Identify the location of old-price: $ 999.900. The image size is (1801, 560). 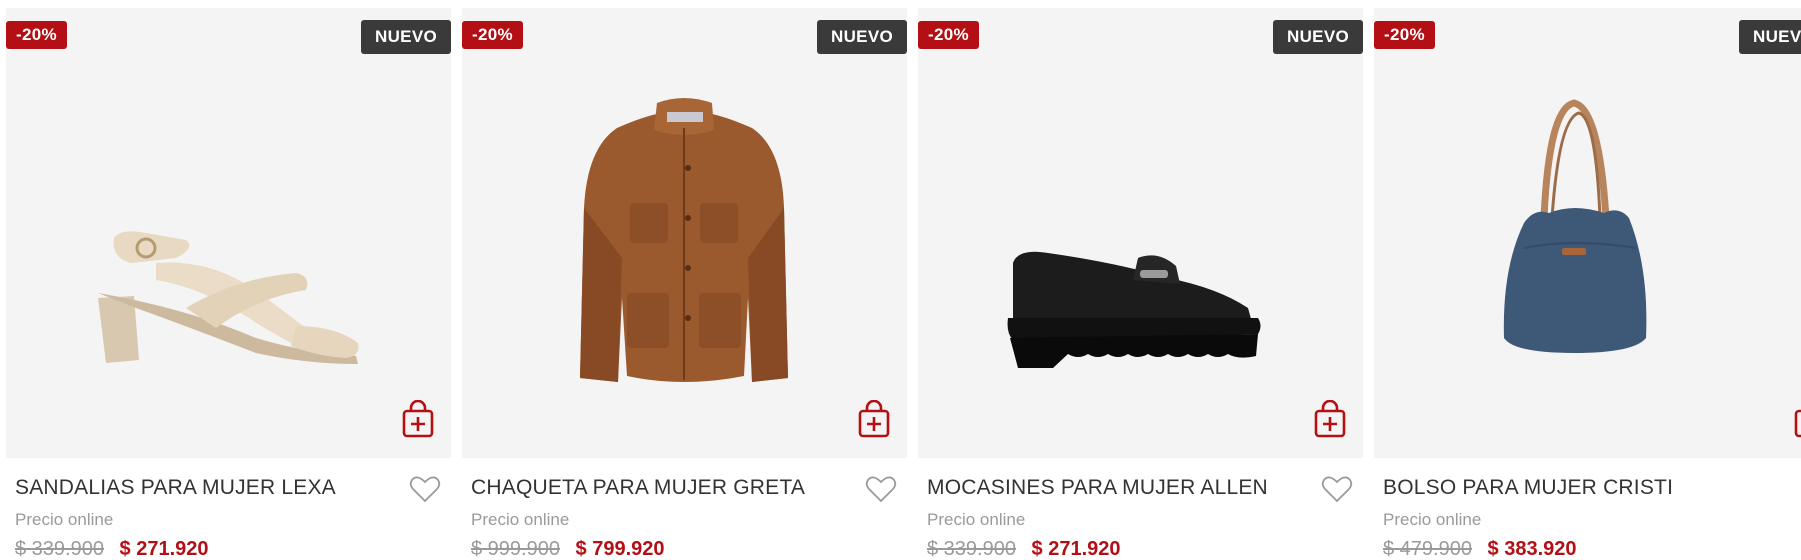
(515, 549).